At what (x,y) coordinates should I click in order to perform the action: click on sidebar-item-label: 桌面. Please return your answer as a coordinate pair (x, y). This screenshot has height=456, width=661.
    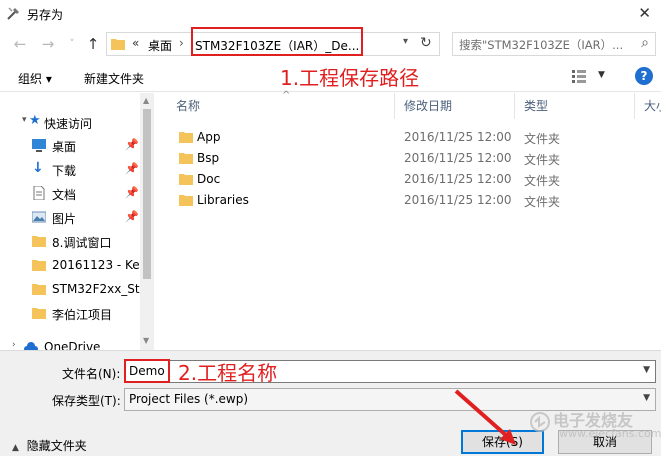
    Looking at the image, I should click on (64, 147).